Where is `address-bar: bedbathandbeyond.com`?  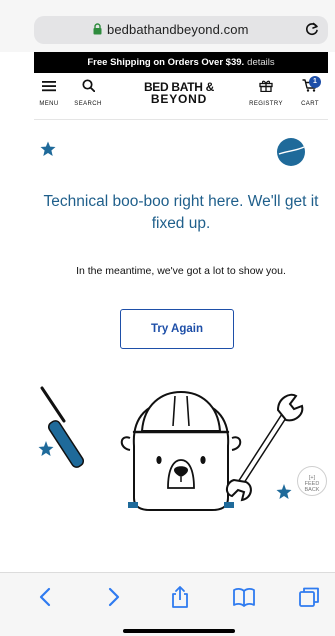
address-bar: bedbathandbeyond.com is located at coordinates (181, 30).